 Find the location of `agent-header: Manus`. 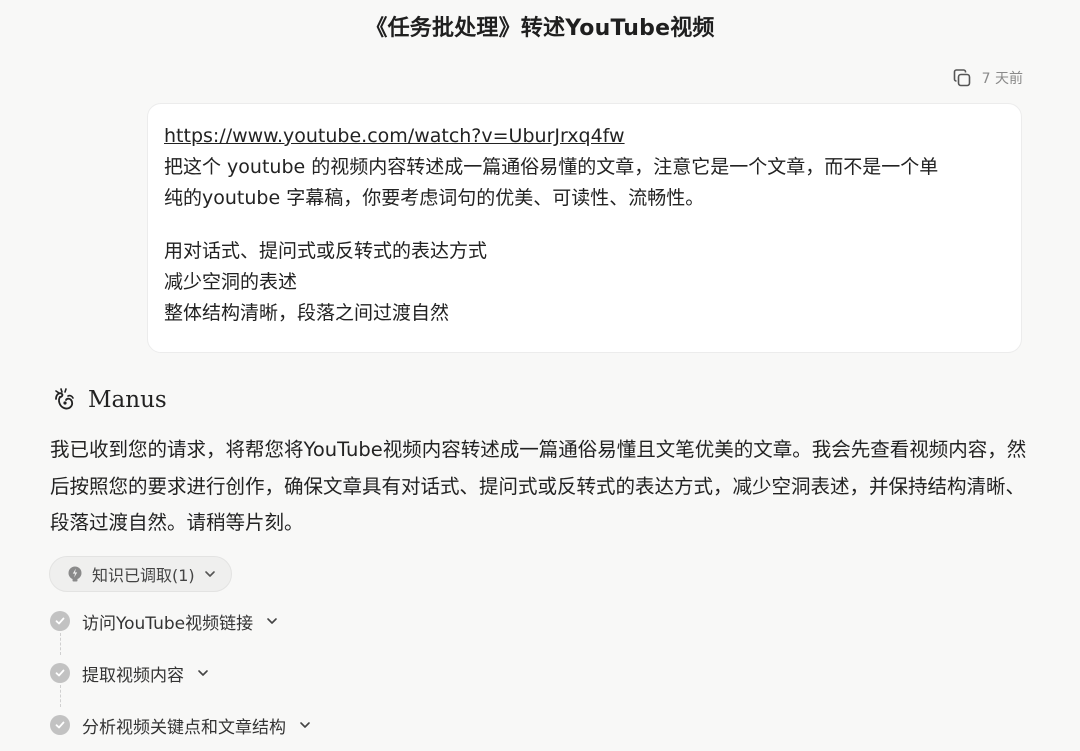

agent-header: Manus is located at coordinates (108, 400).